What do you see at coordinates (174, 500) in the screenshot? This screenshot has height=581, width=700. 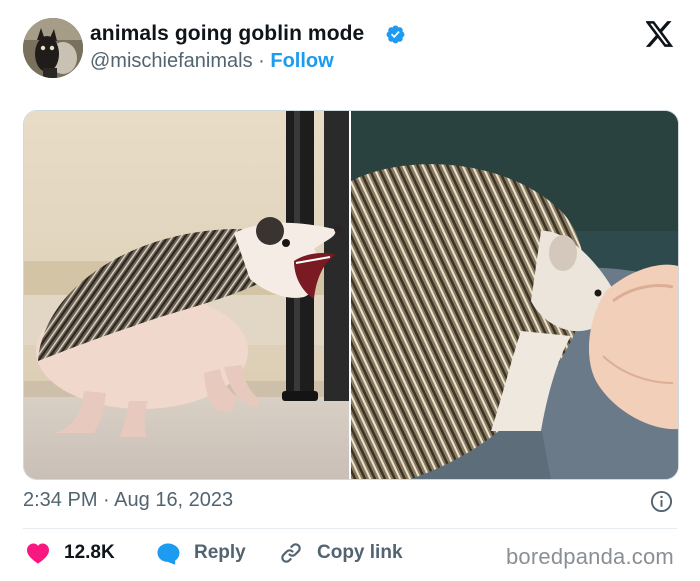 I see `tweet-date: Aug 16, 2023` at bounding box center [174, 500].